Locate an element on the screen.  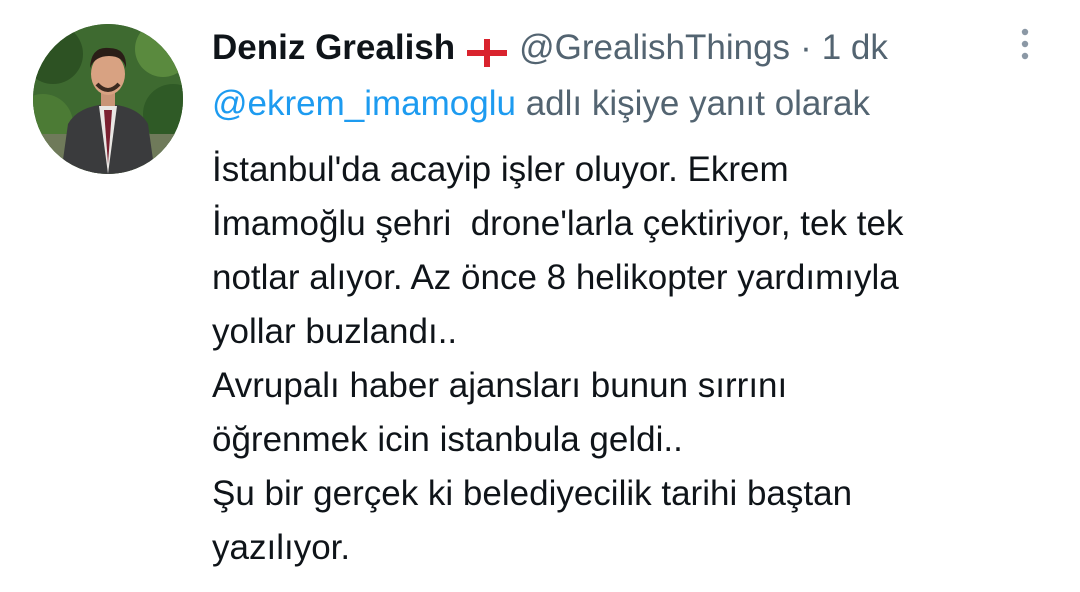
tweet-text-line: yollar buzlandı.. is located at coordinates (335, 331).